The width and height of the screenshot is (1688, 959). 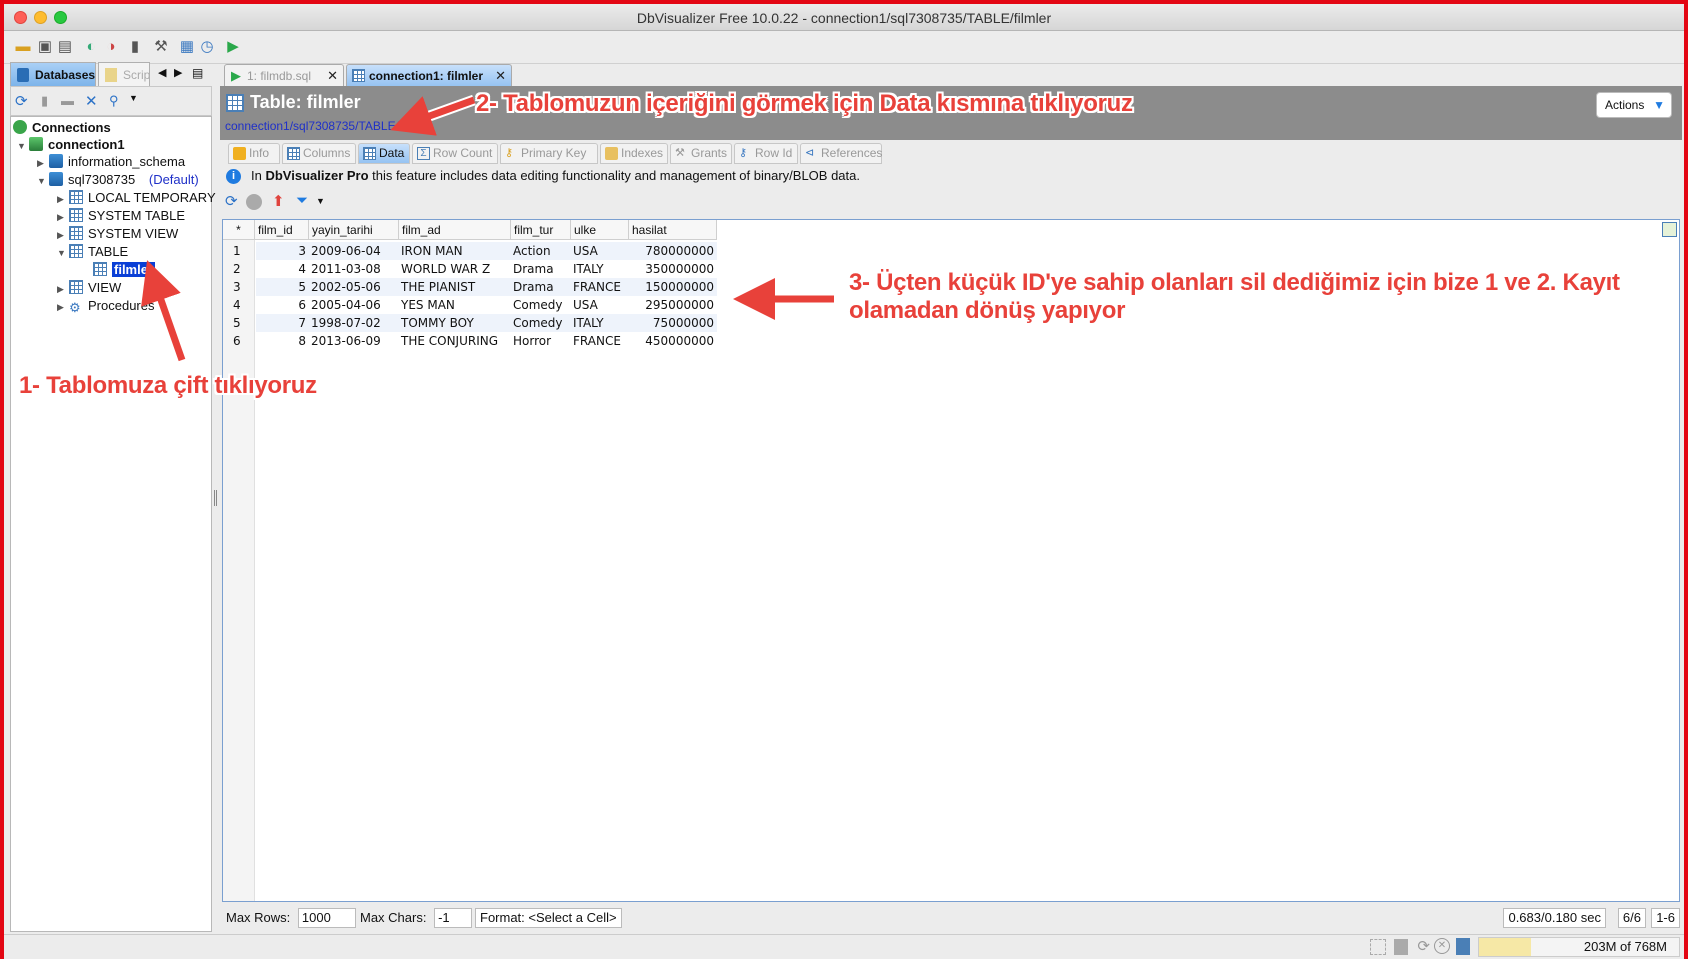 What do you see at coordinates (233, 47) in the screenshot?
I see `run-icon: ▶` at bounding box center [233, 47].